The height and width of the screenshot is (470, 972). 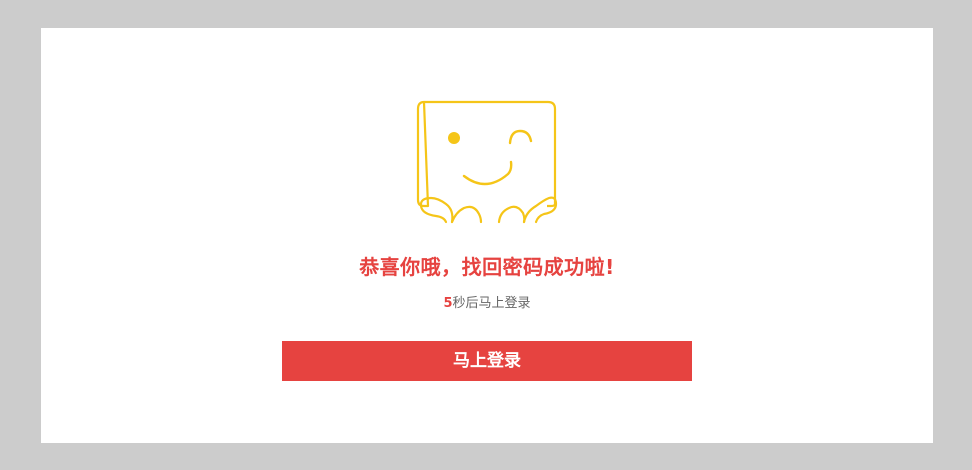 What do you see at coordinates (487, 162) in the screenshot?
I see `winking-mascot-icon` at bounding box center [487, 162].